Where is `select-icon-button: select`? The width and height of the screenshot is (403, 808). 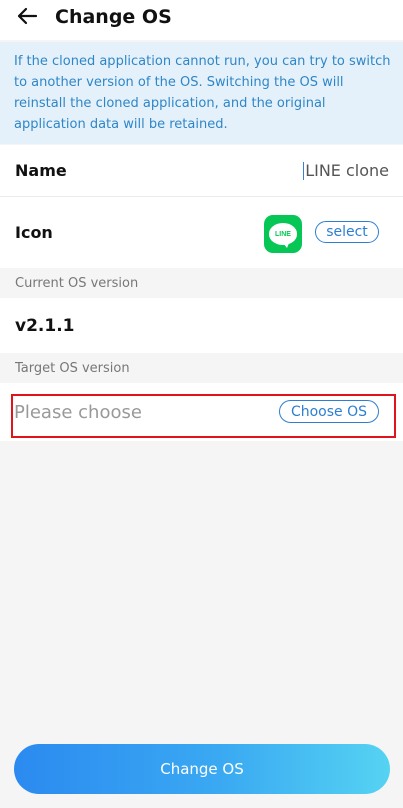 select-icon-button: select is located at coordinates (347, 232).